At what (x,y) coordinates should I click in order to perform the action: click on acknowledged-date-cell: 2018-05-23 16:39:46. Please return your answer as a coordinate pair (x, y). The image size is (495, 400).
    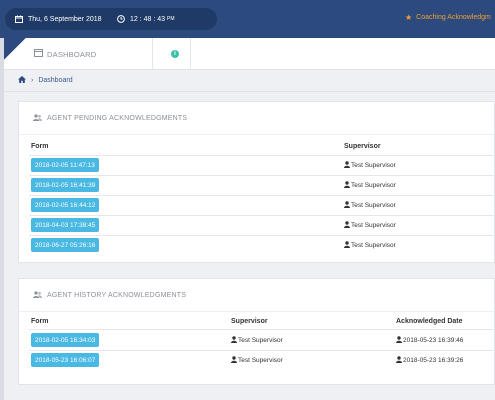
    Looking at the image, I should click on (429, 340).